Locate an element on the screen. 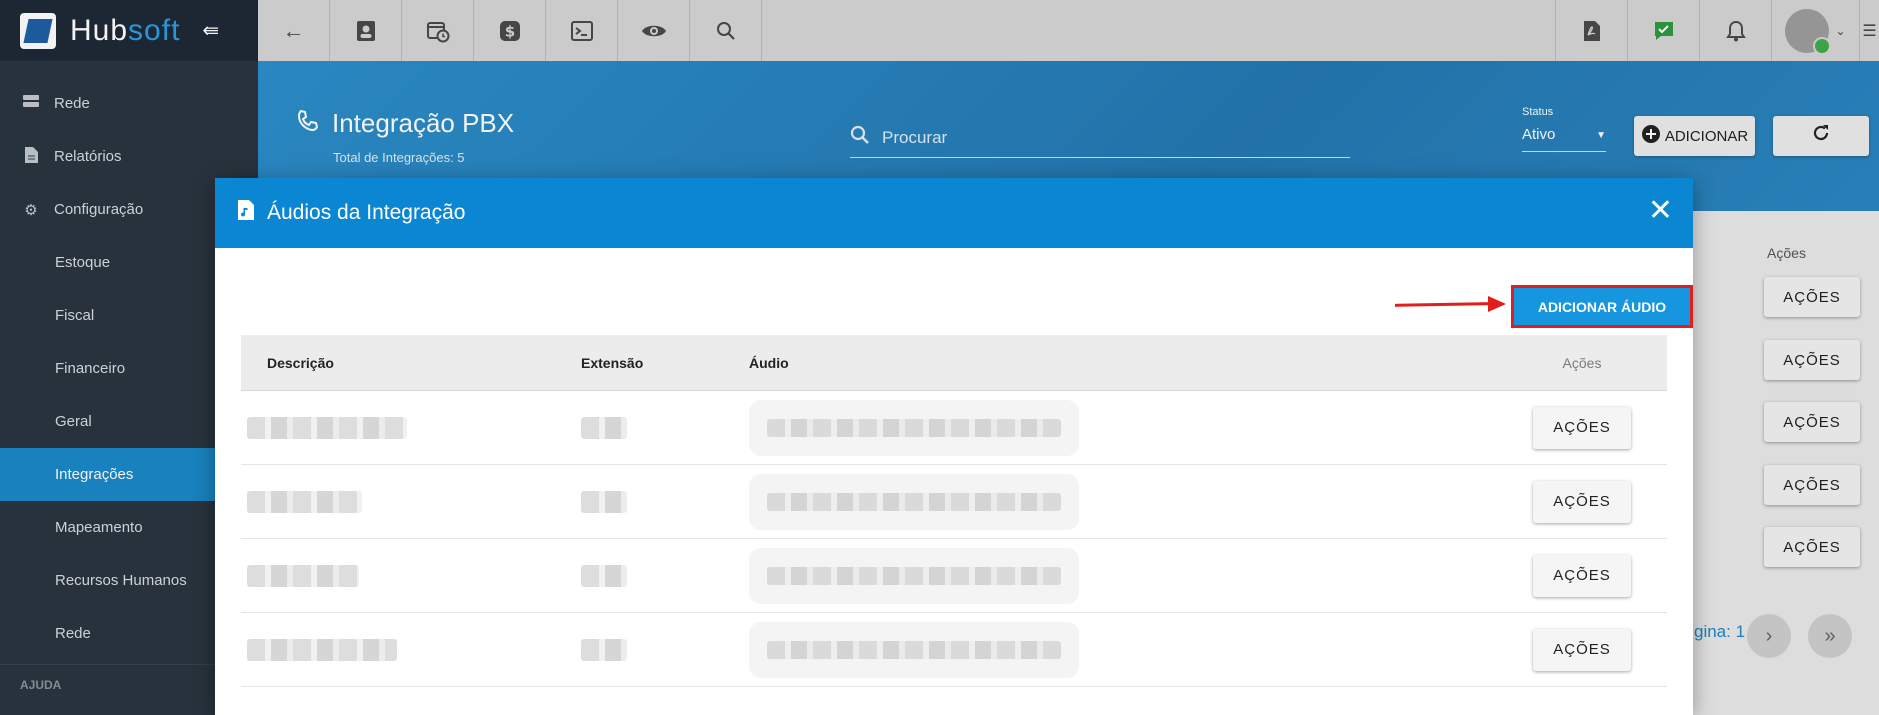 Image resolution: width=1879 pixels, height=715 pixels. red-arrow-annotation is located at coordinates (1450, 304).